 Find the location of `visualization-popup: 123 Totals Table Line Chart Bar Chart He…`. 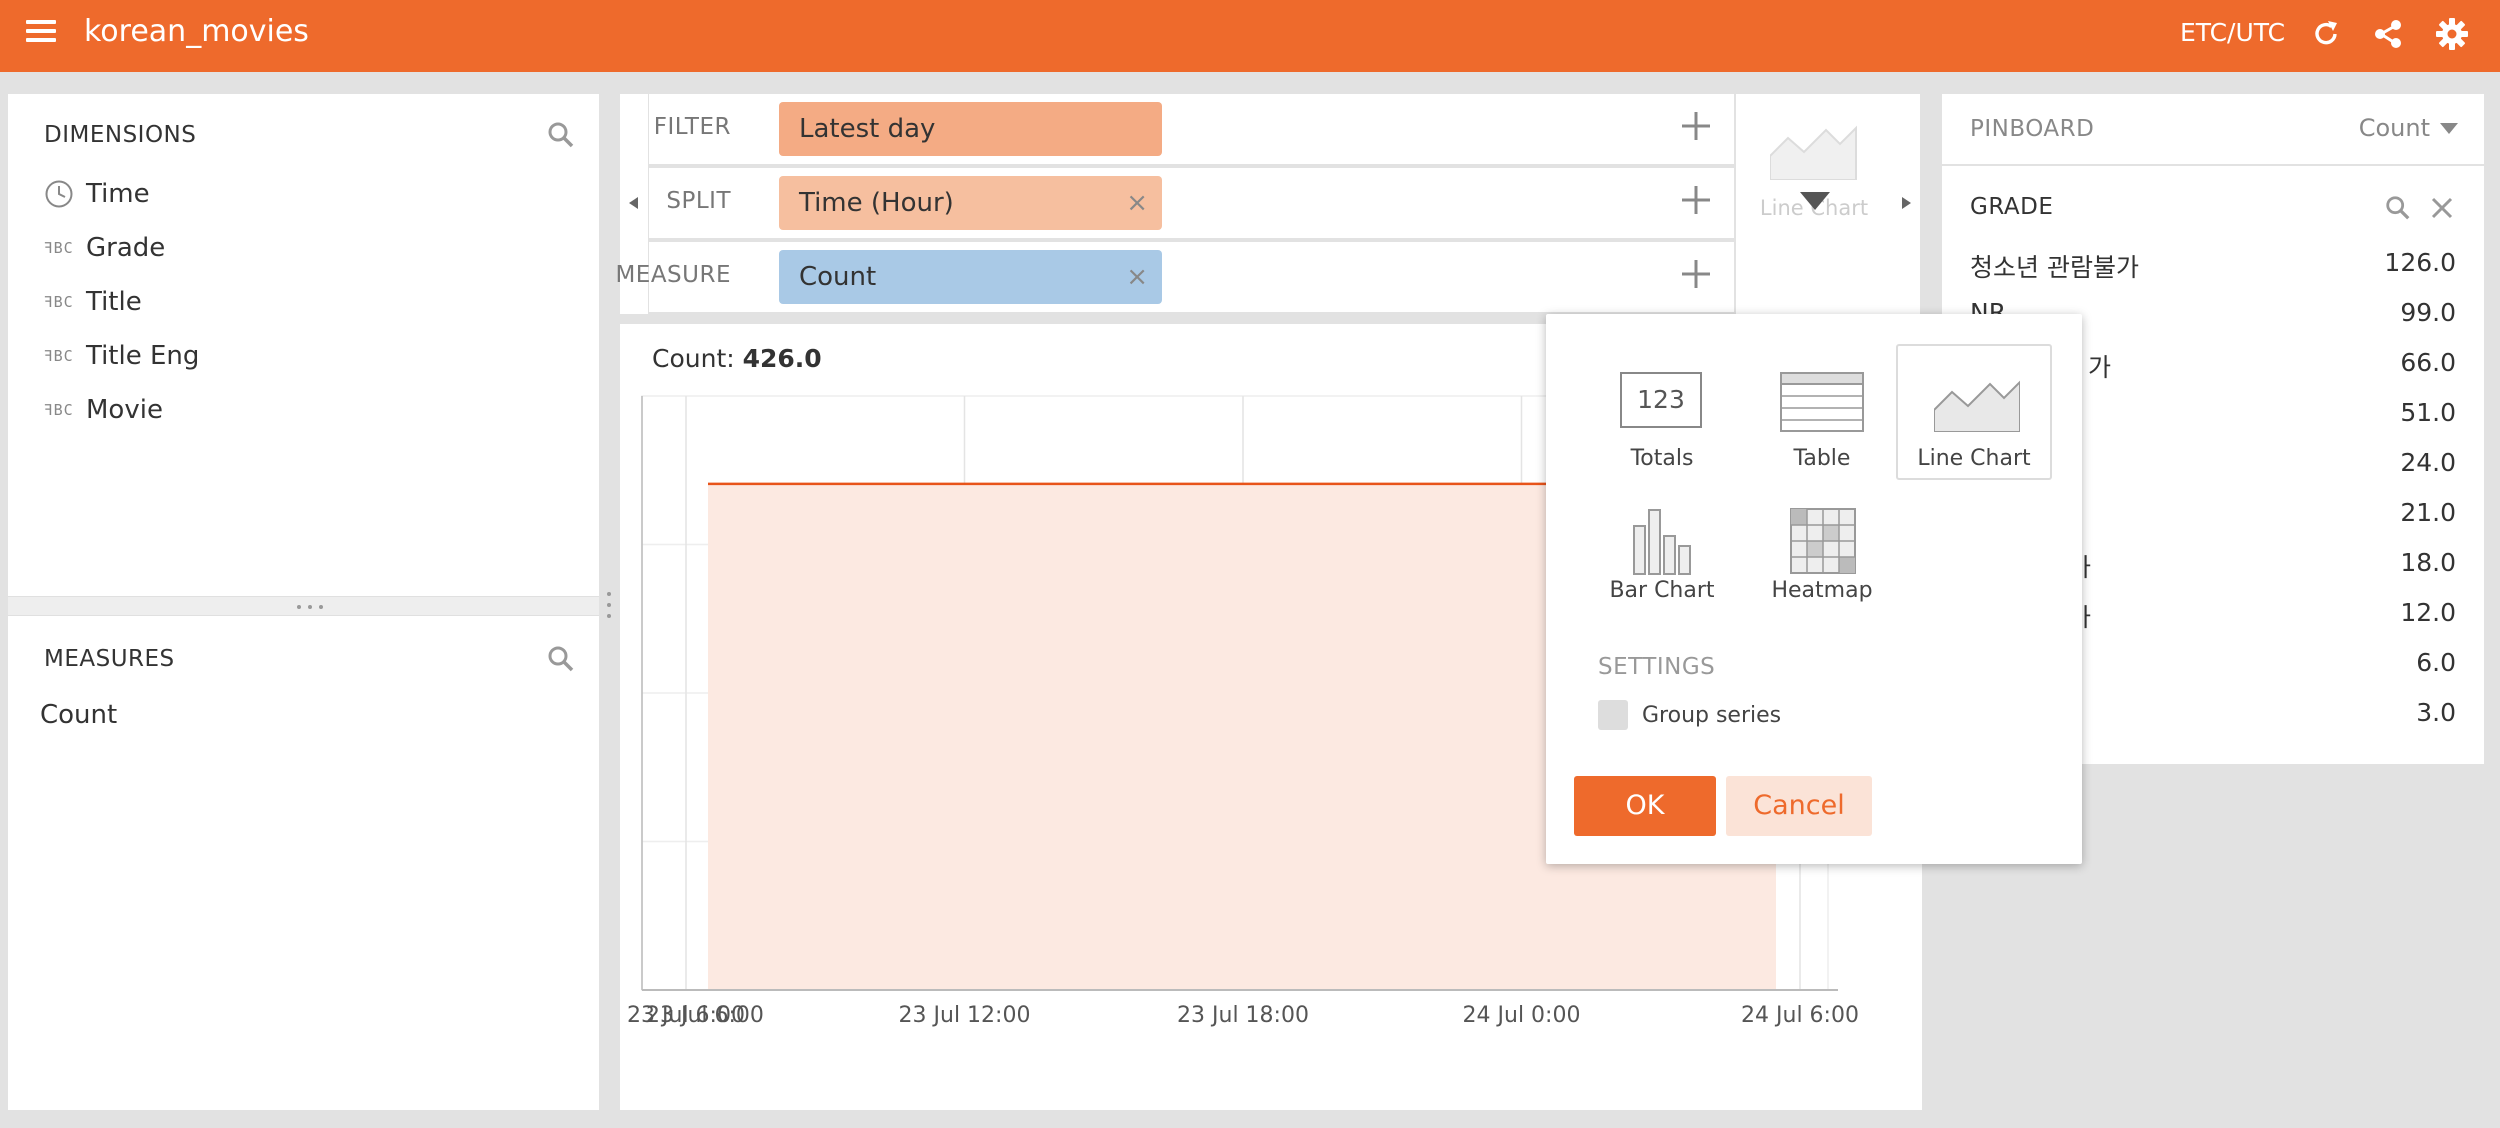

visualization-popup: 123 Totals Table Line Chart Bar Chart He… is located at coordinates (1814, 589).